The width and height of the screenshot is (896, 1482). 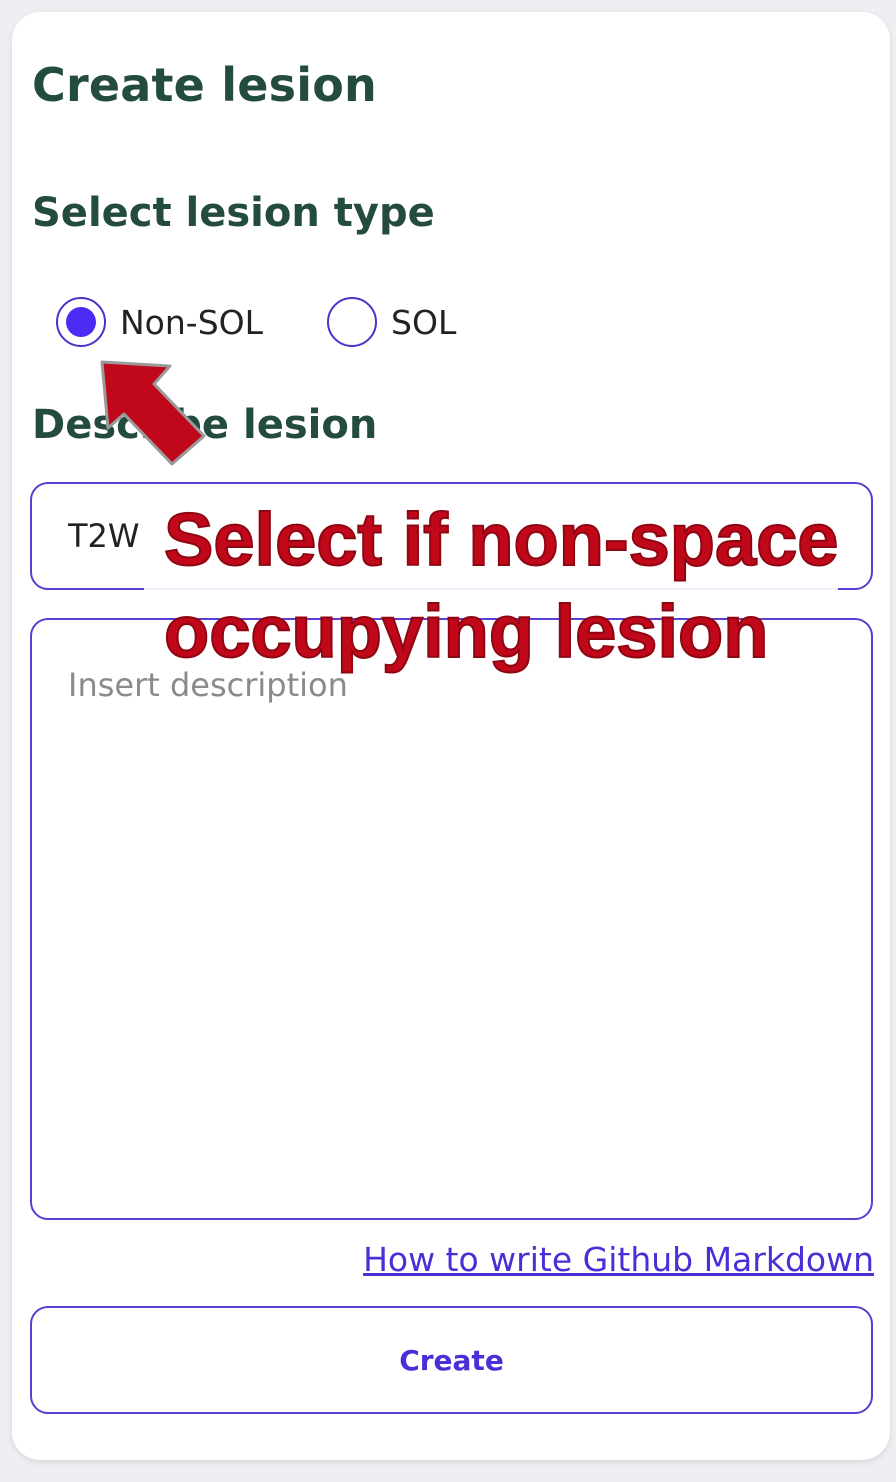 What do you see at coordinates (424, 322) in the screenshot?
I see `radio-sol-label: SOL` at bounding box center [424, 322].